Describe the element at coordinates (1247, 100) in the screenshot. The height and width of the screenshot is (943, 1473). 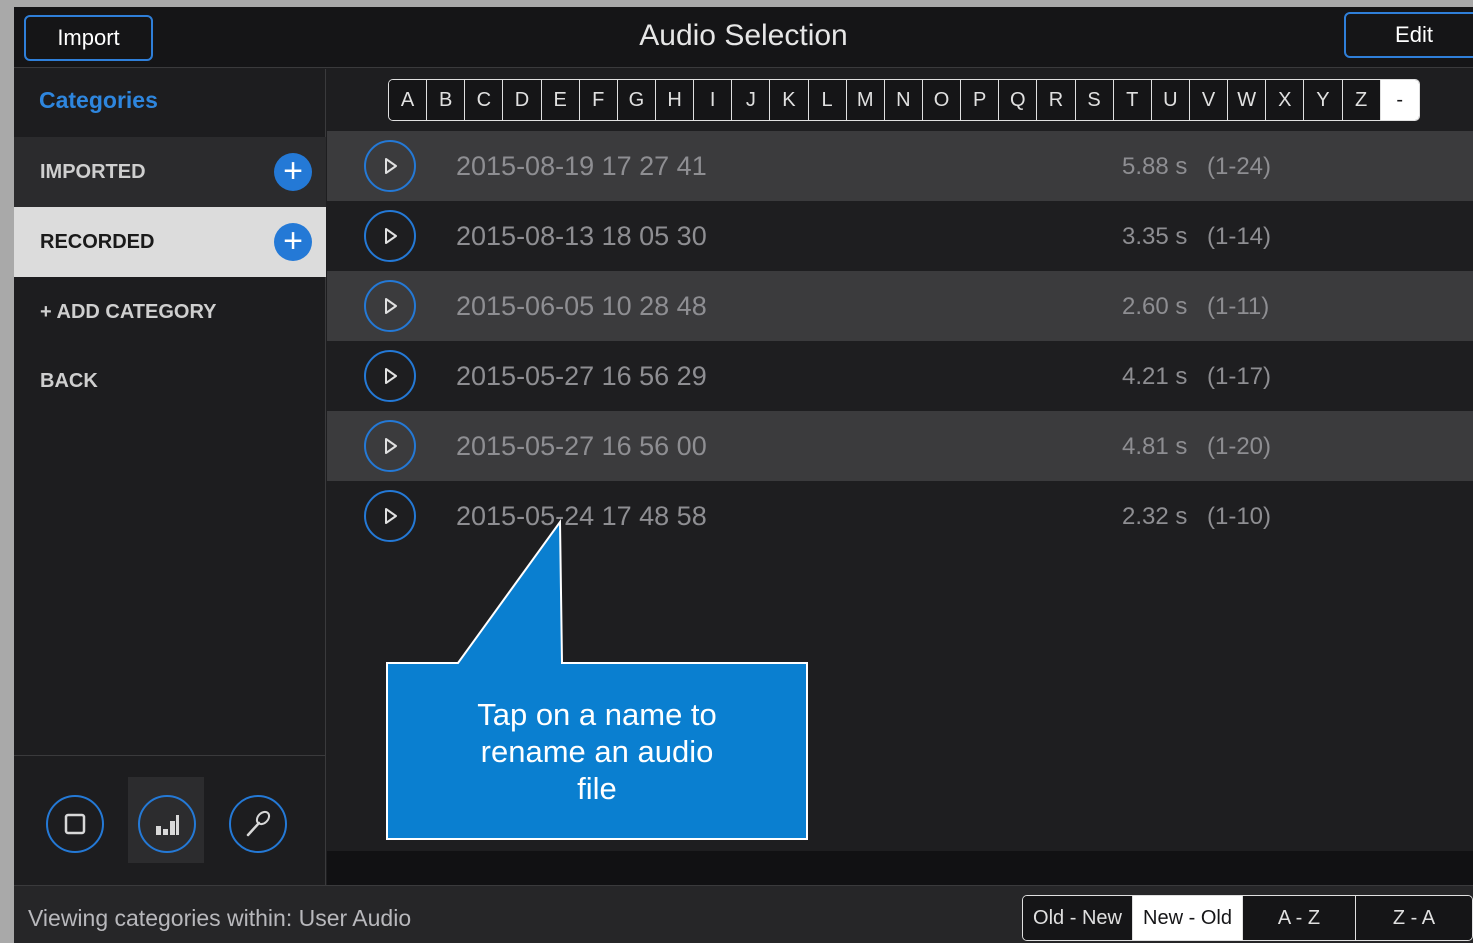
I see `alphabet-key: W` at that location.